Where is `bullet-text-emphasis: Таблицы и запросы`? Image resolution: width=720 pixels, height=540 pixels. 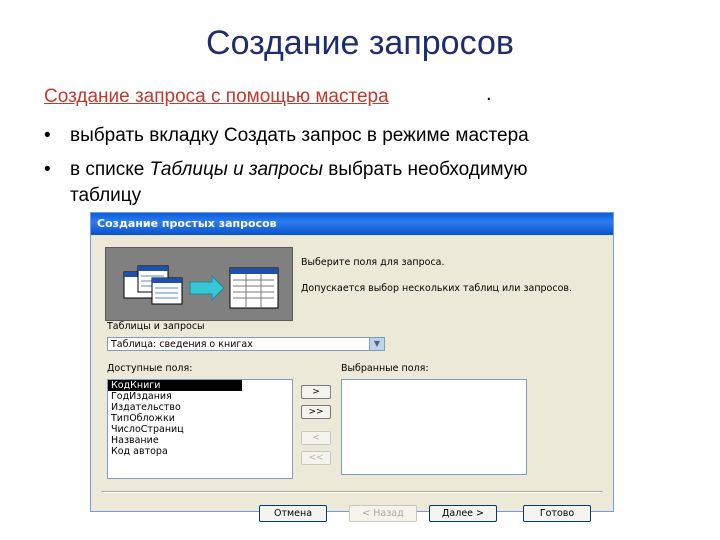 bullet-text-emphasis: Таблицы и запросы is located at coordinates (236, 169).